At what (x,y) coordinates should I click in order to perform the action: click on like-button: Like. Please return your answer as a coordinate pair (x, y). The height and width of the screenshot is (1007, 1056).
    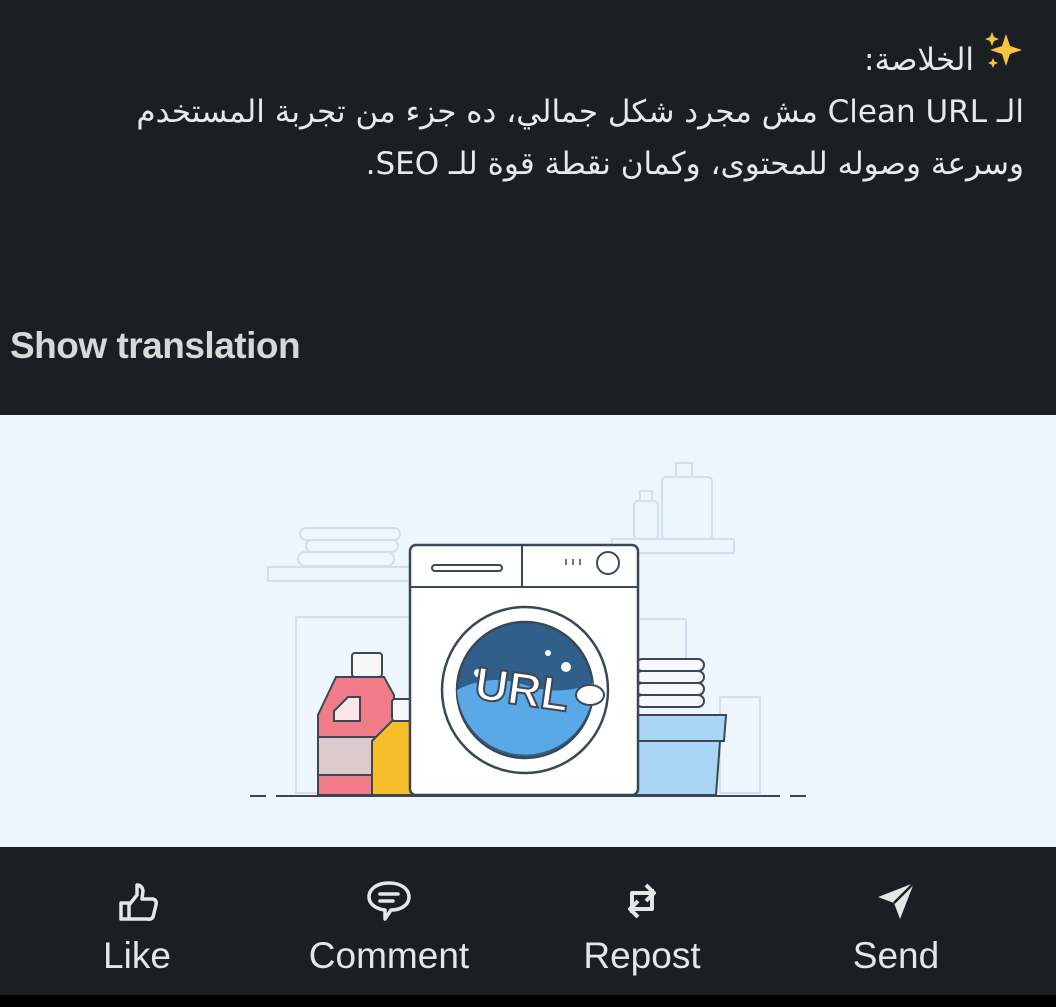
    Looking at the image, I should click on (137, 921).